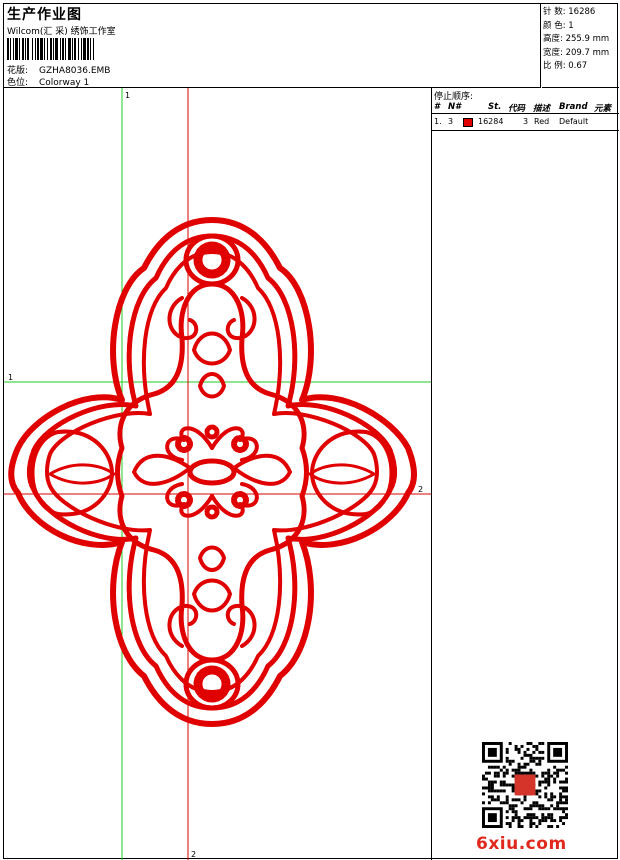 This screenshot has height=860, width=620. Describe the element at coordinates (81, 49) in the screenshot. I see `barcode` at that location.